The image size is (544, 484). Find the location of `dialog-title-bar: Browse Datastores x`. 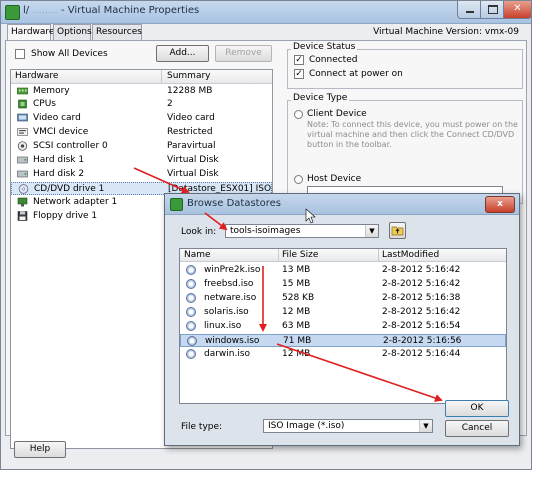

dialog-title-bar: Browse Datastores x is located at coordinates (342, 204).